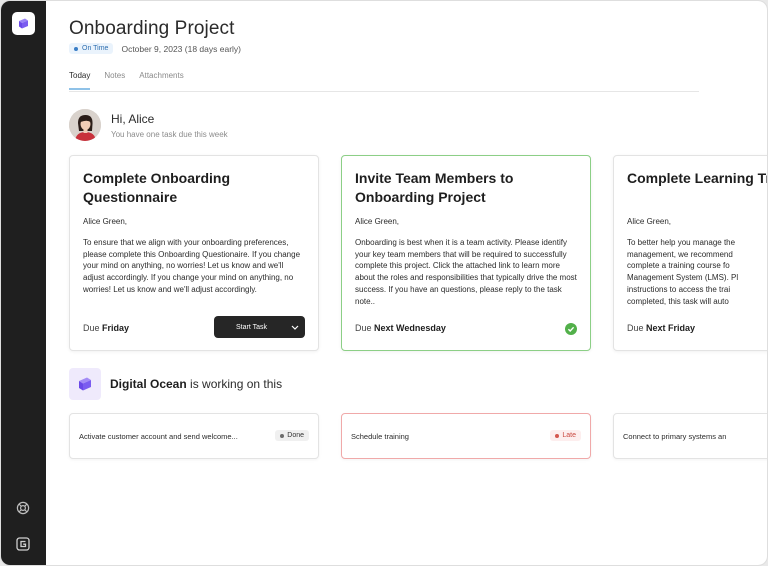 The width and height of the screenshot is (768, 566). Describe the element at coordinates (148, 384) in the screenshot. I see `partner-name: Digital Ocean` at that location.